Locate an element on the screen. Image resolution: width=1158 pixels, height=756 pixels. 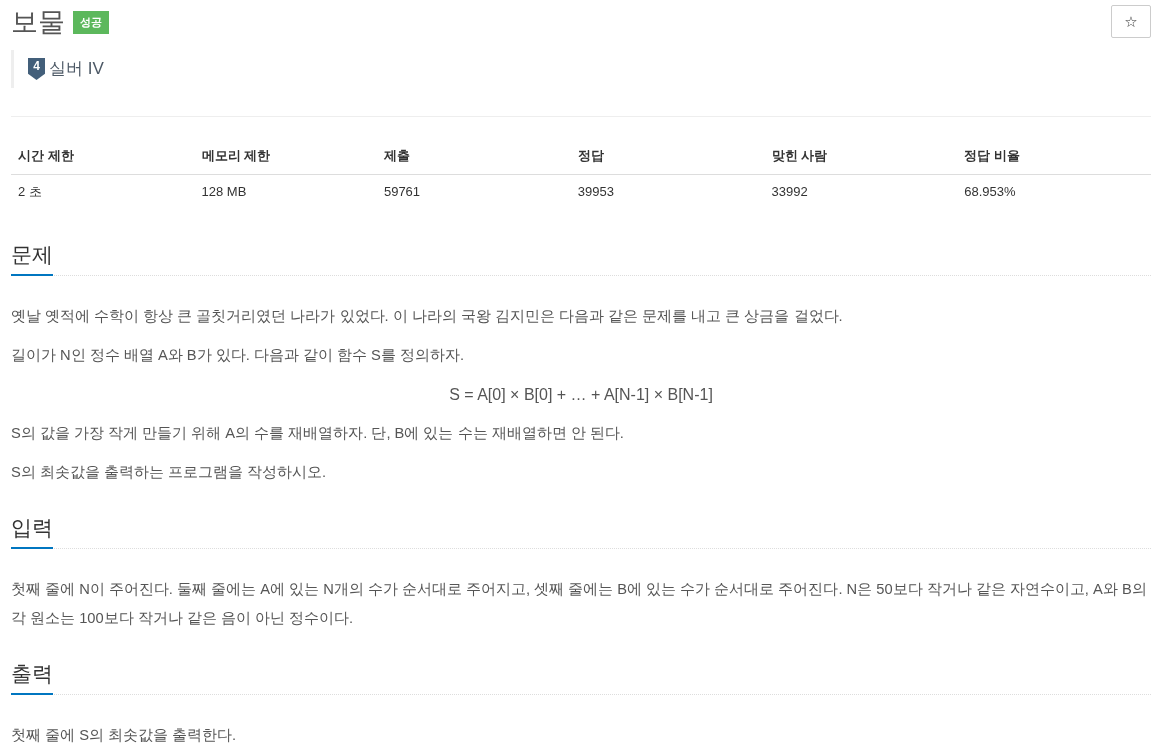
paragraph-text: 길이가 N인 정수 배열 A와 B가 있다. 다음과 같이 함수 S를 정의하자. is located at coordinates (238, 355).